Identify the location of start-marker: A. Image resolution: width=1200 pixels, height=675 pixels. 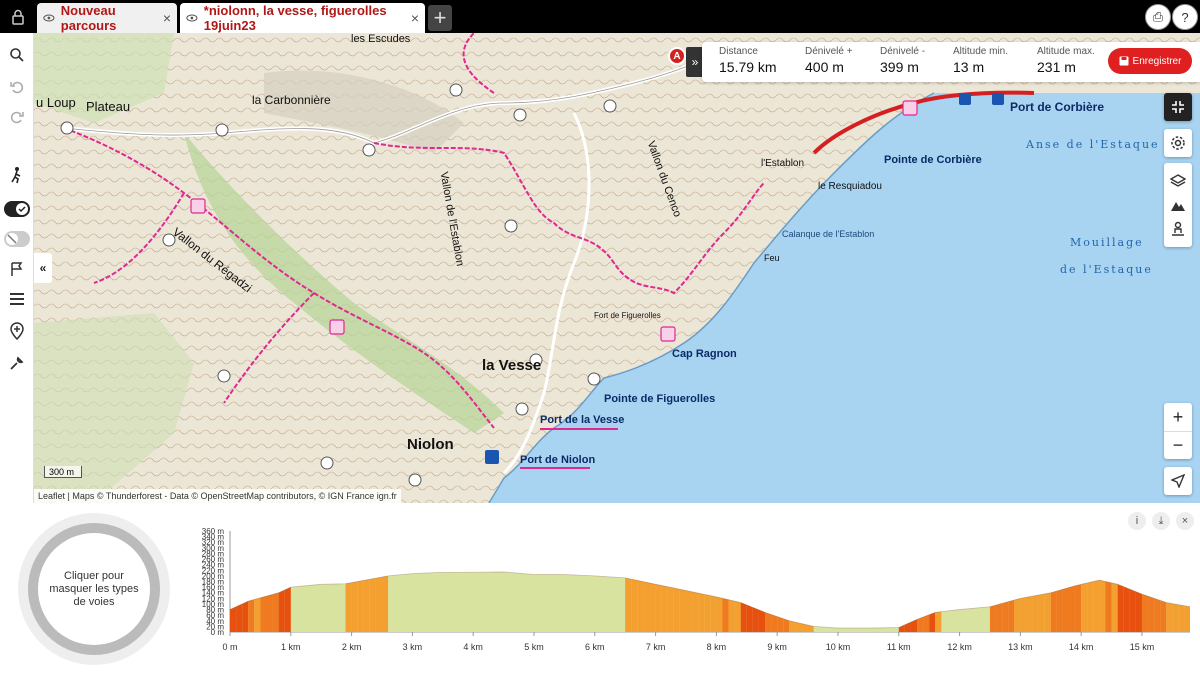
(677, 56).